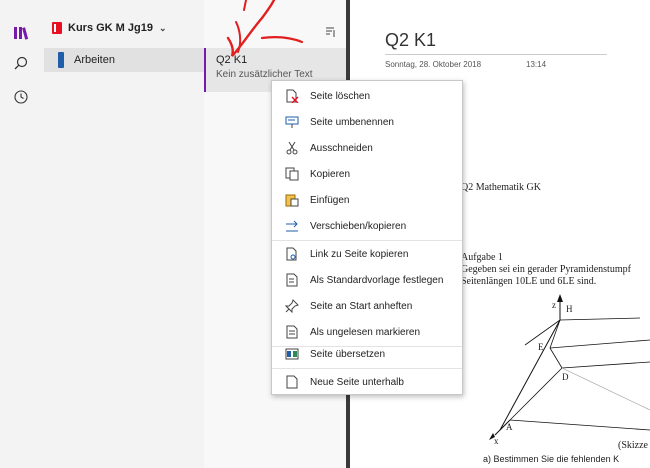 The width and height of the screenshot is (650, 468). Describe the element at coordinates (365, 332) in the screenshot. I see `menu-item-label: Als ungelesen markieren` at that location.